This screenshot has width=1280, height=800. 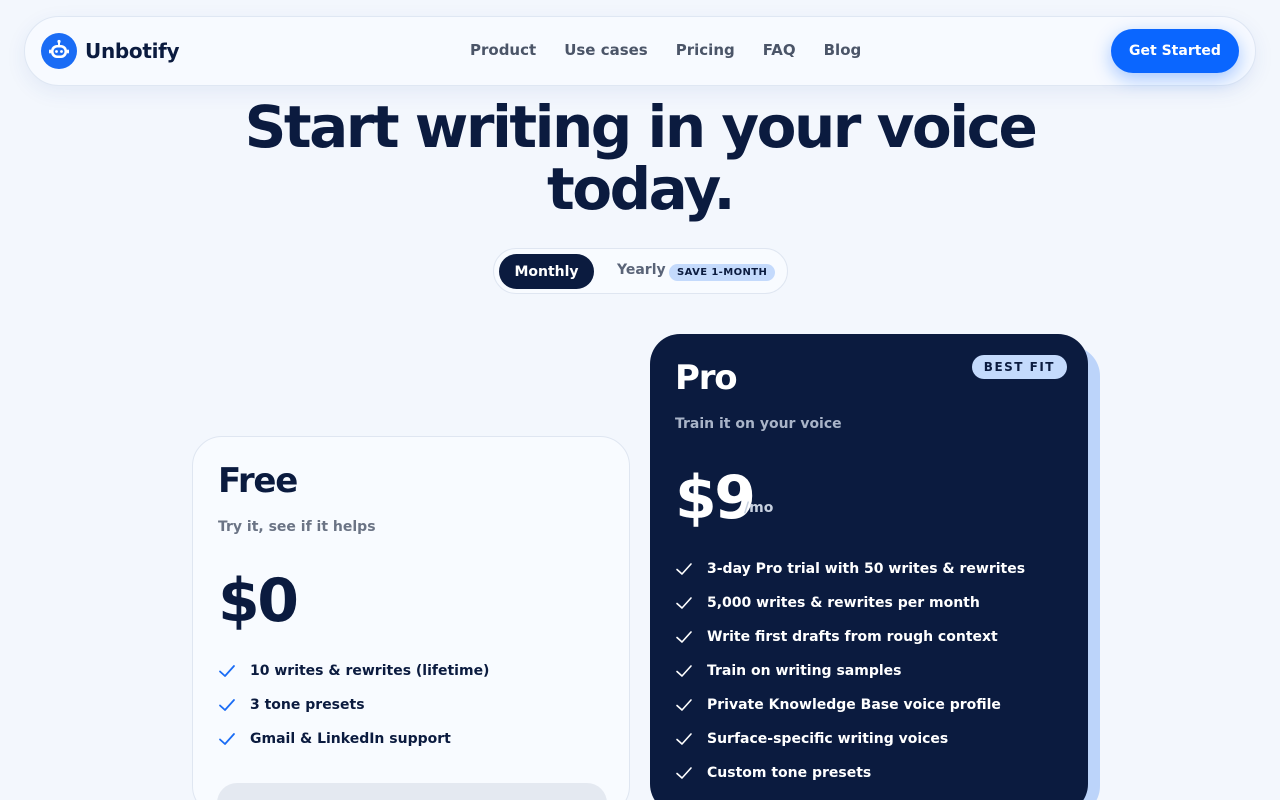 I want to click on brand: Unbotify, so click(x=110, y=51).